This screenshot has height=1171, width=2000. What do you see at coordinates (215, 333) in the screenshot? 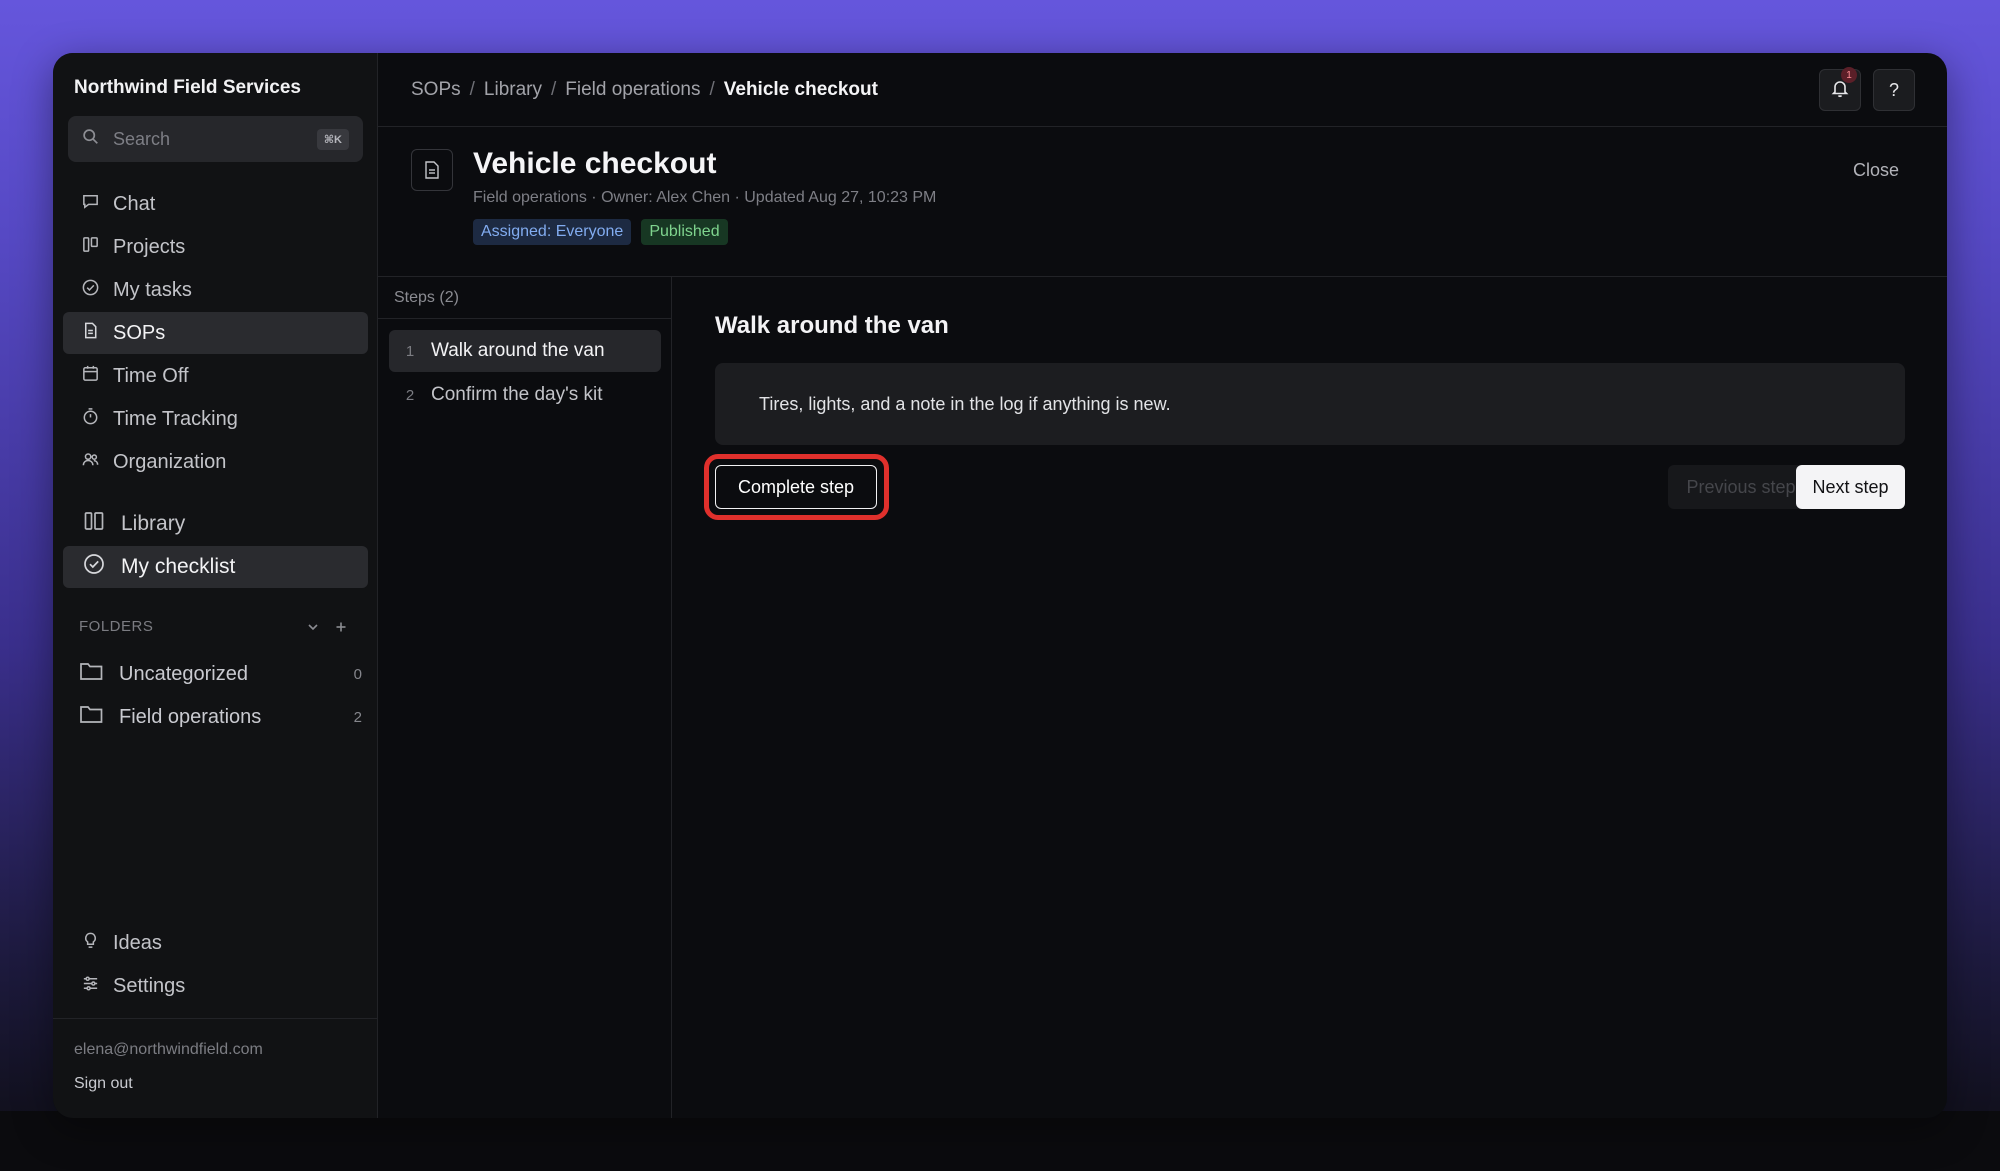
I see `sidebar-item-sops: SOPs` at bounding box center [215, 333].